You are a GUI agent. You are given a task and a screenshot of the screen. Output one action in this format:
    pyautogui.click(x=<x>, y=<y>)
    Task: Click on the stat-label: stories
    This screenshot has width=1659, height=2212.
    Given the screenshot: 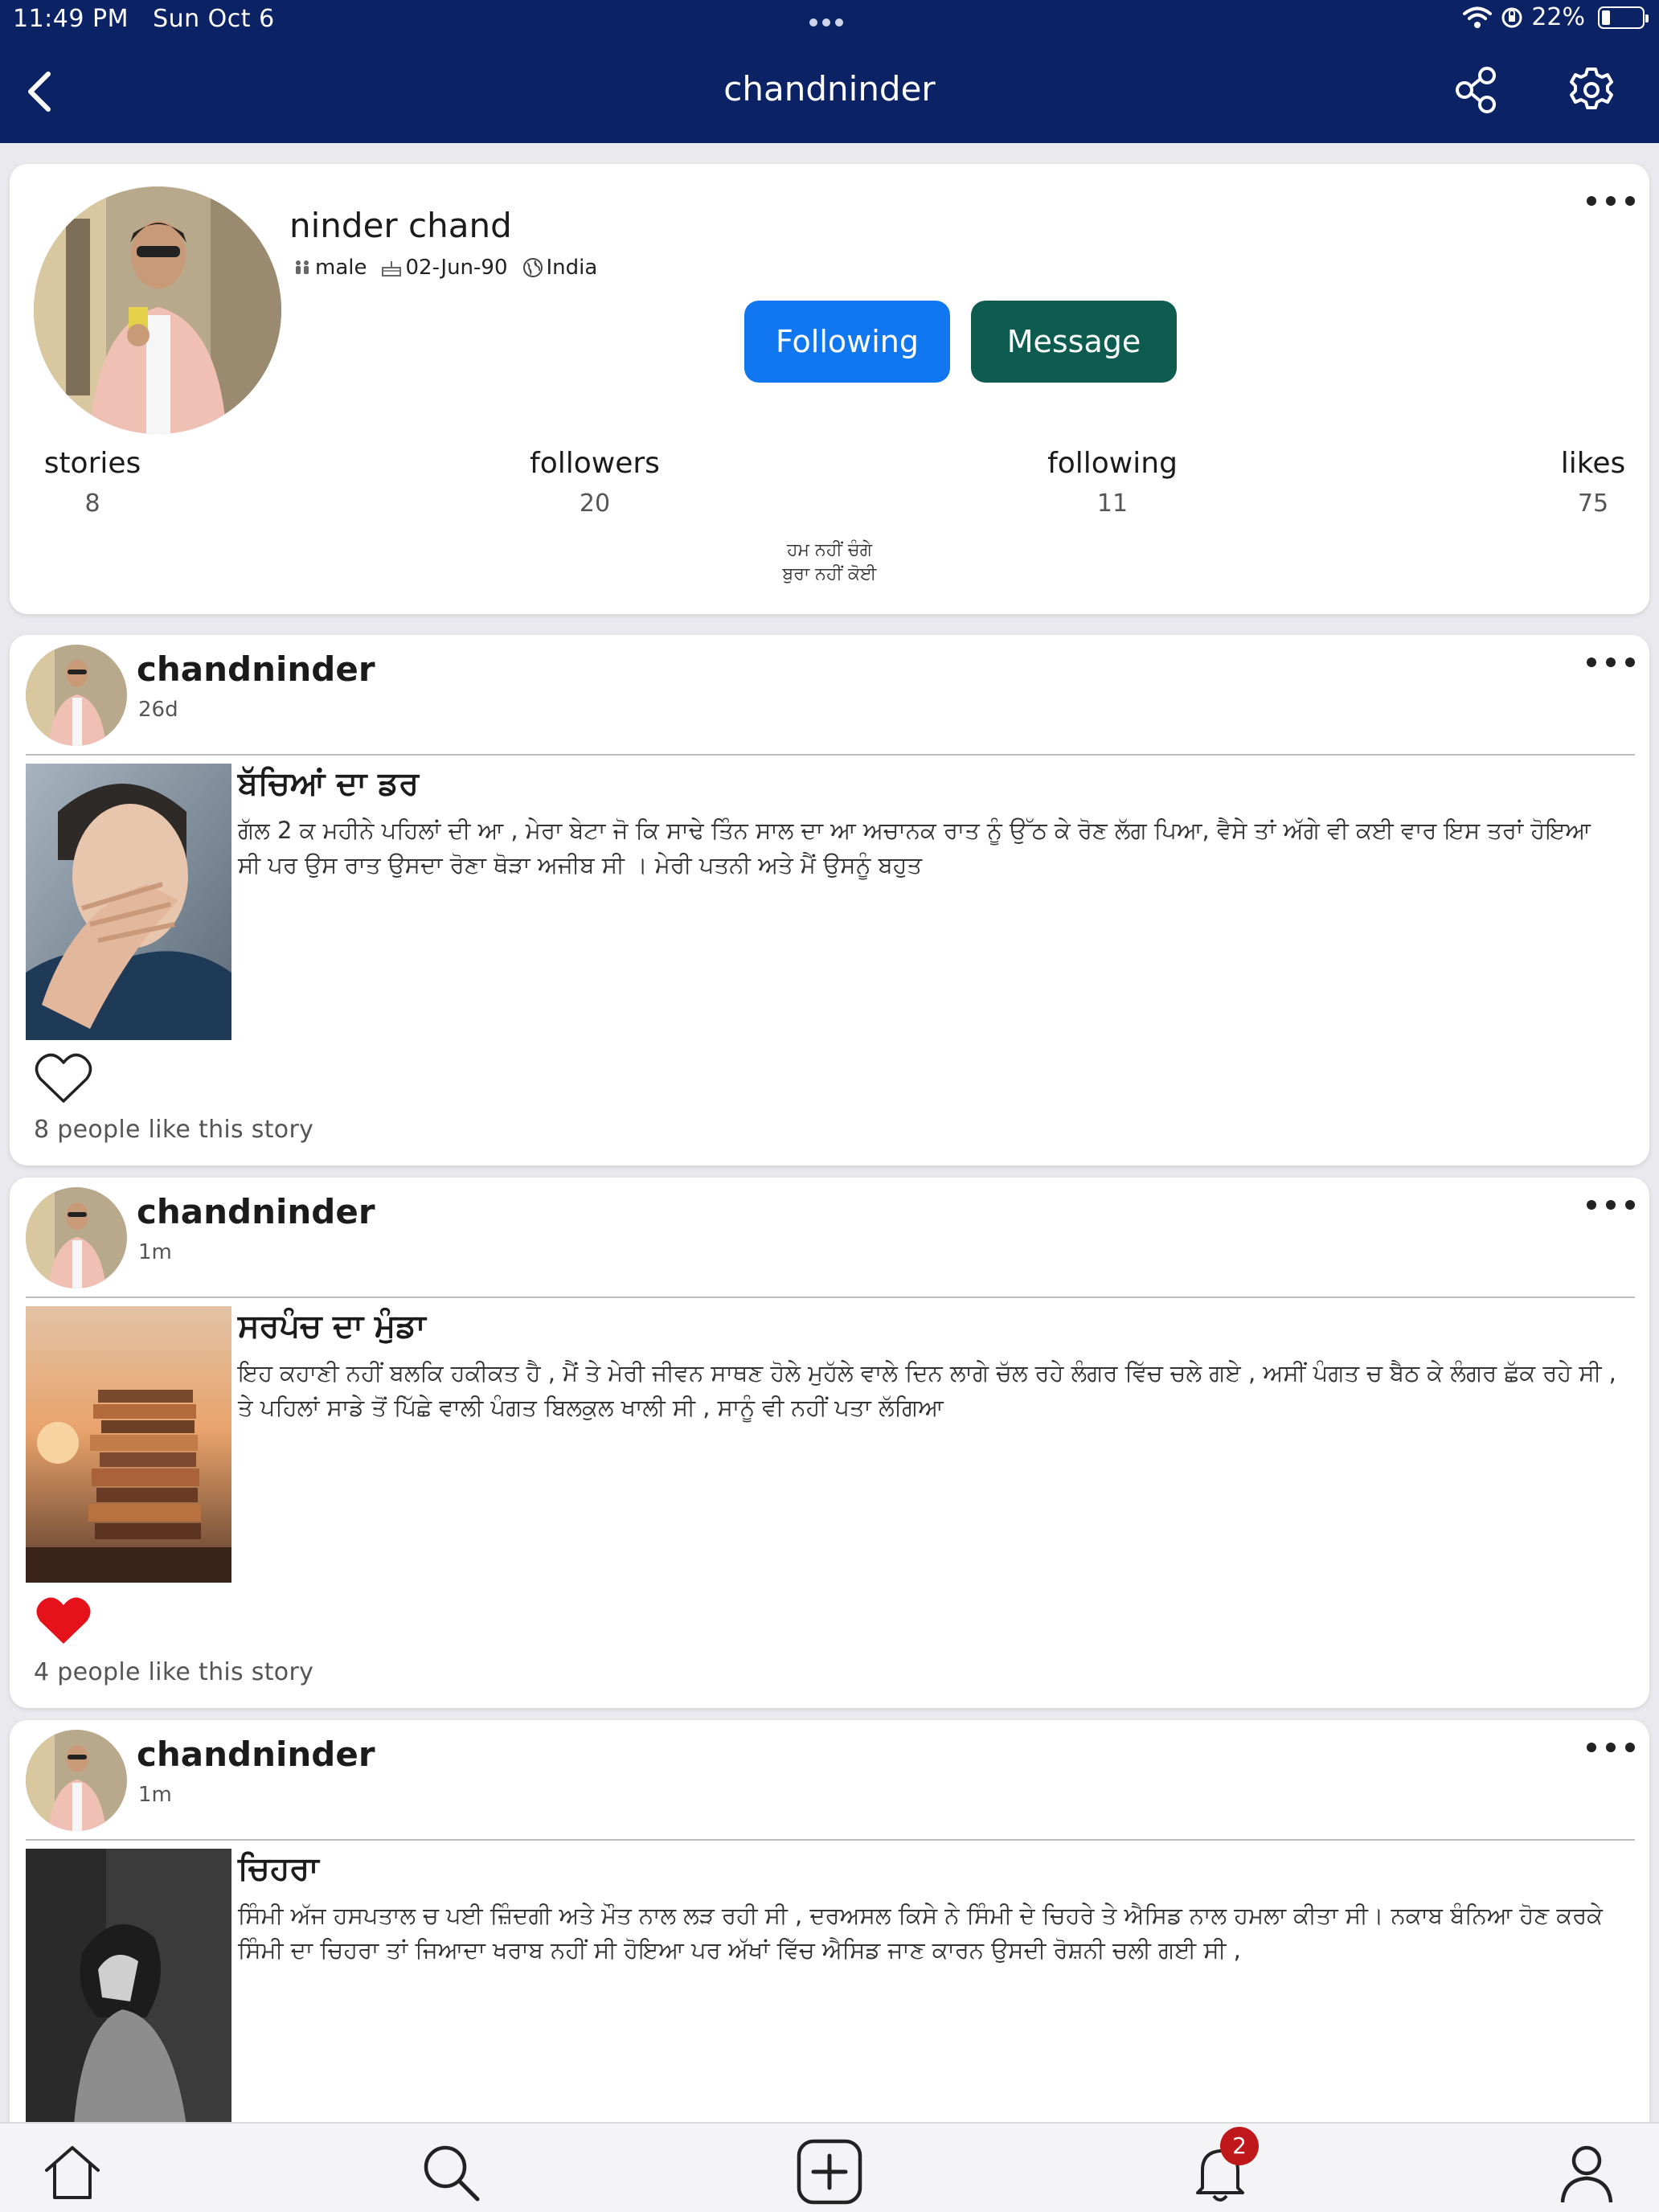 What is the action you would take?
    pyautogui.click(x=92, y=464)
    